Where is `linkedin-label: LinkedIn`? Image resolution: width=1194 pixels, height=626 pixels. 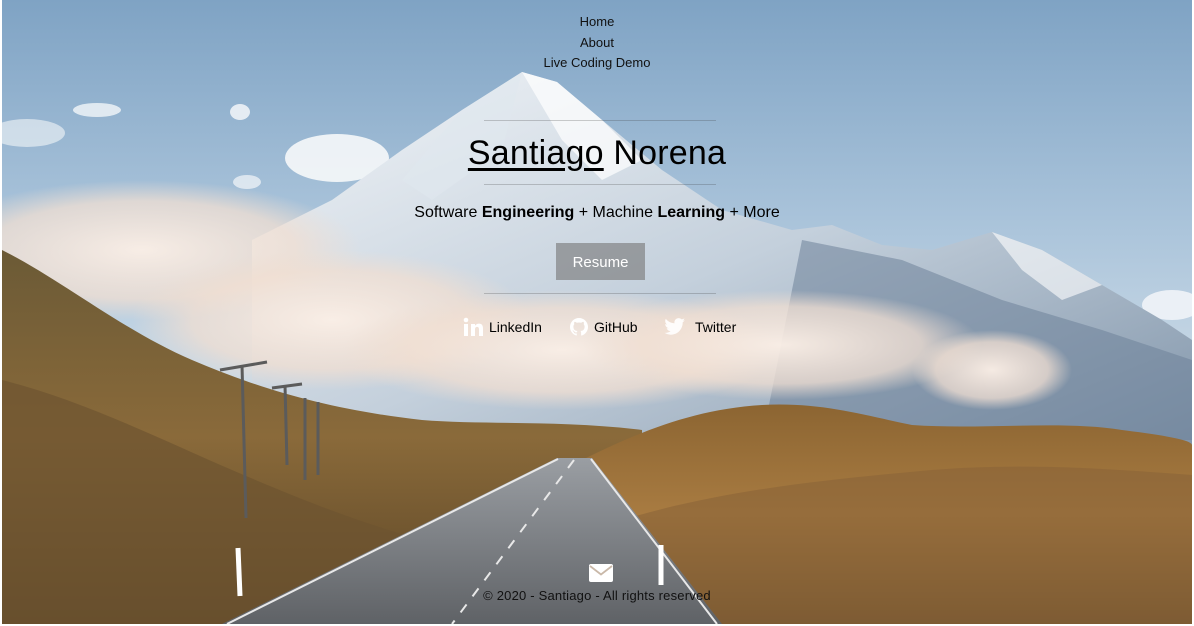
linkedin-label: LinkedIn is located at coordinates (515, 327).